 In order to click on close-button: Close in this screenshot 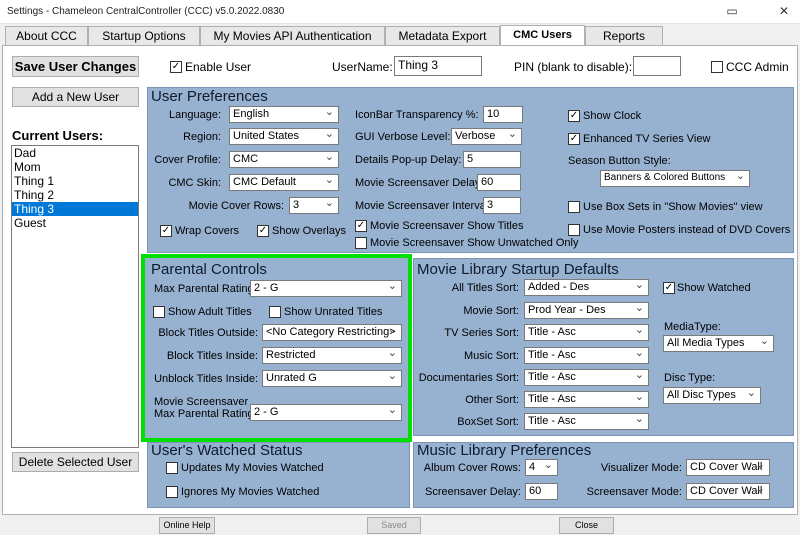, I will do `click(586, 525)`.